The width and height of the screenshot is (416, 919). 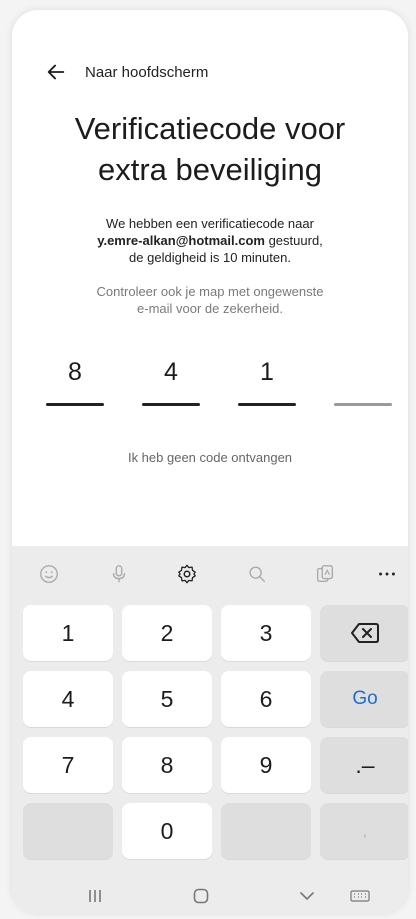 I want to click on go-key: Go, so click(x=364, y=699).